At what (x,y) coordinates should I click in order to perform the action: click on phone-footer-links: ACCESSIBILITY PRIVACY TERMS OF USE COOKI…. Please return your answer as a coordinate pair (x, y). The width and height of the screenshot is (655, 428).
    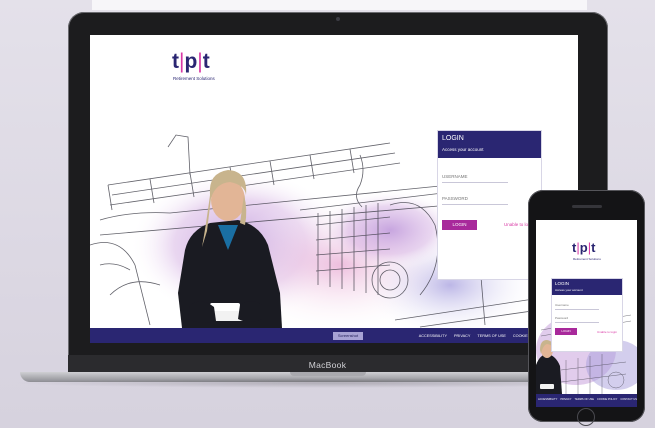
    Looking at the image, I should click on (587, 399).